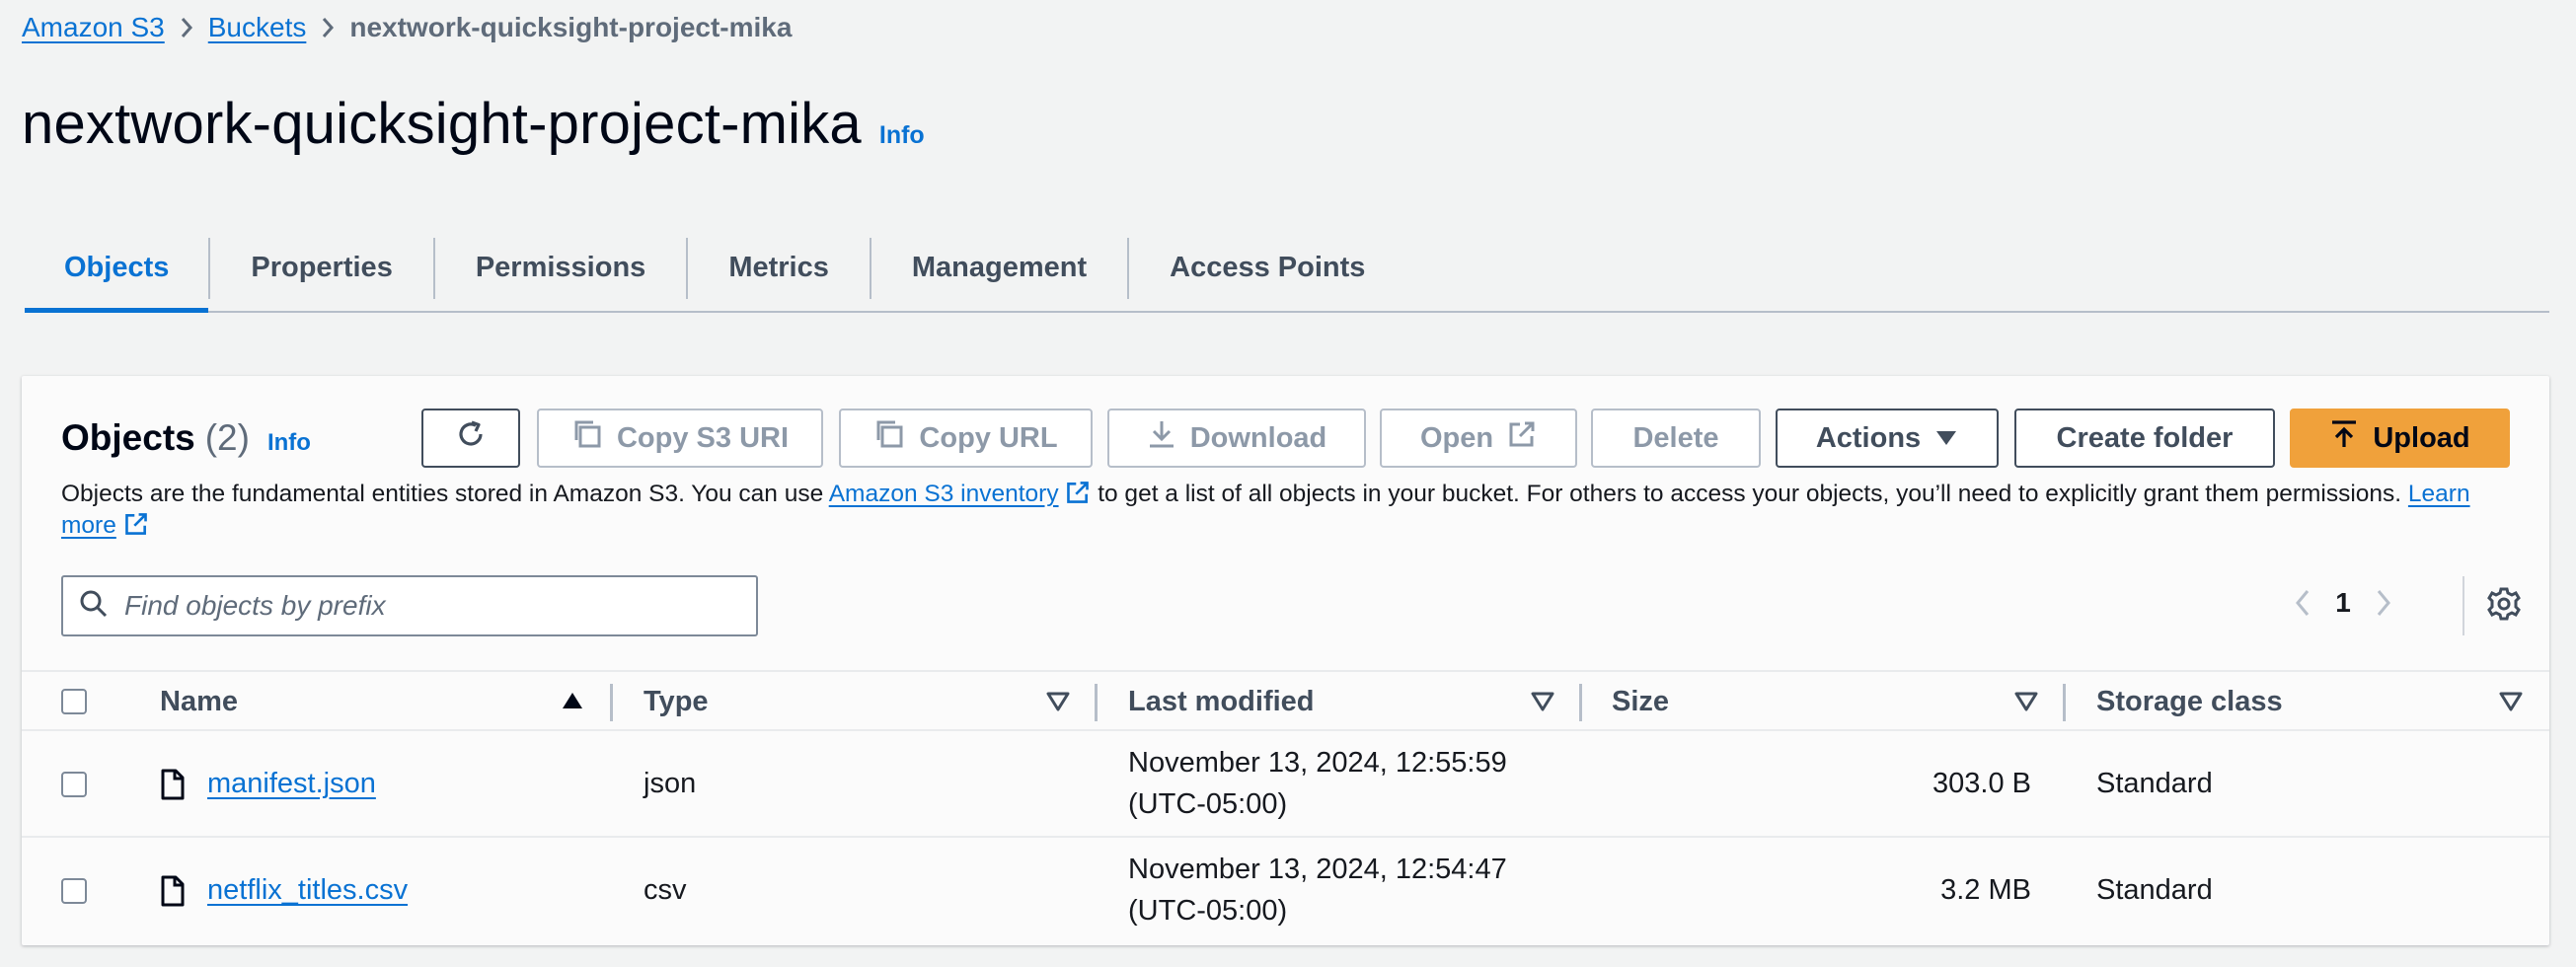 Image resolution: width=2576 pixels, height=967 pixels. What do you see at coordinates (1986, 890) in the screenshot?
I see `object-size: 3.2 MB` at bounding box center [1986, 890].